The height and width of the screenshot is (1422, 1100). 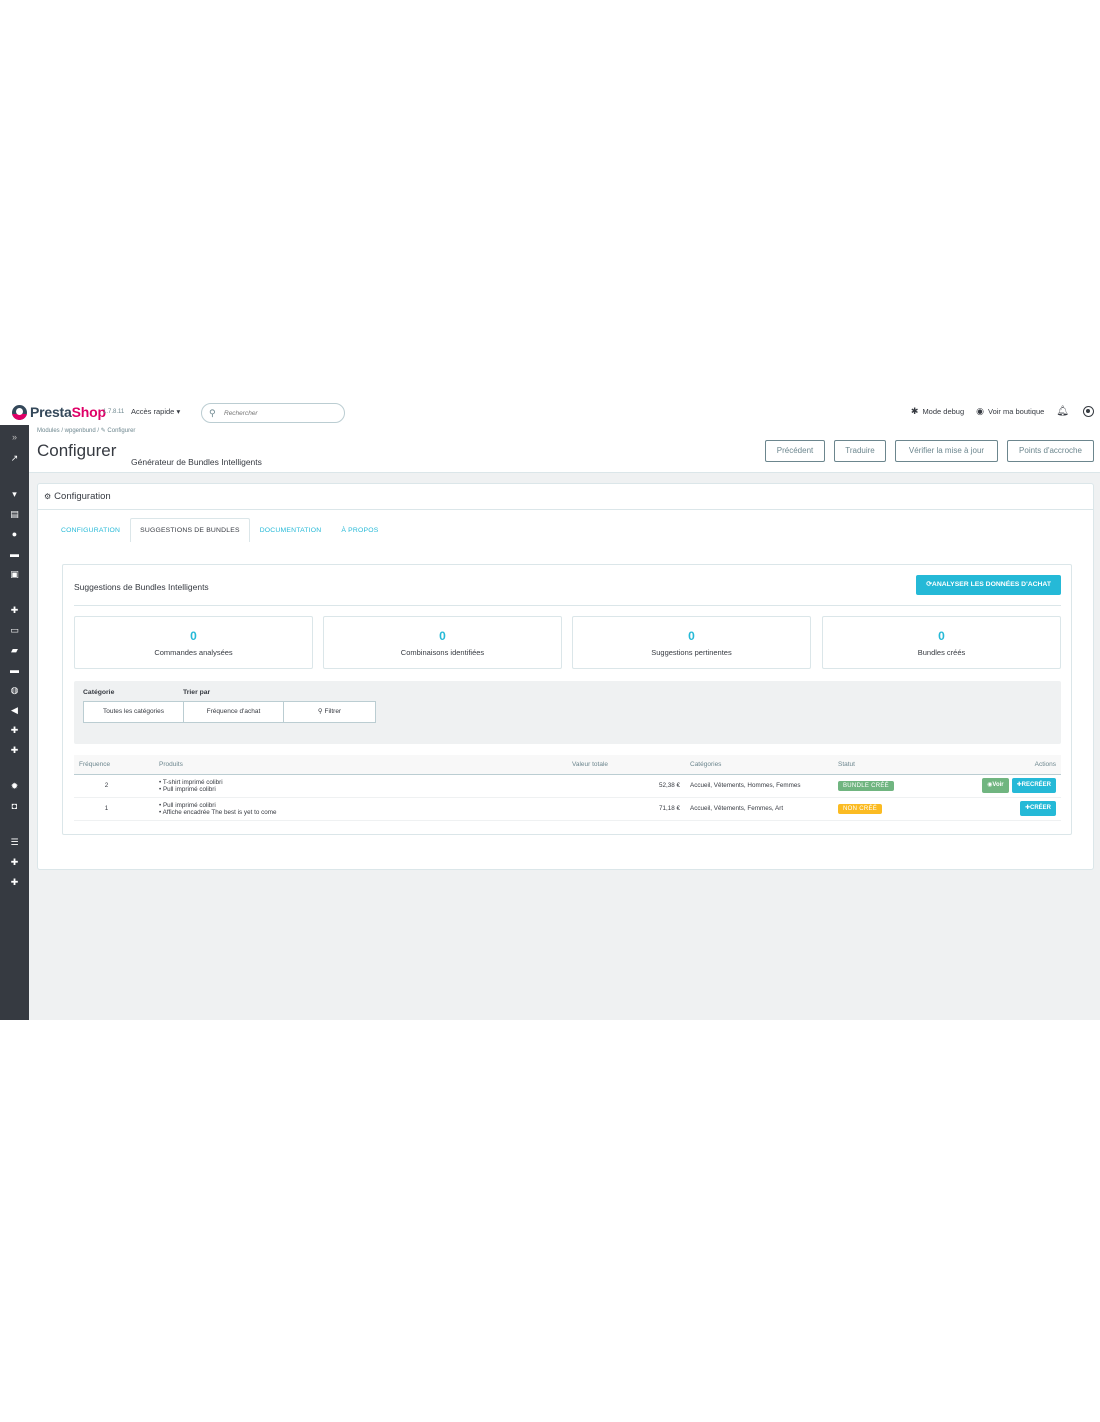 What do you see at coordinates (359, 530) in the screenshot?
I see `tab-about: À PROPOS` at bounding box center [359, 530].